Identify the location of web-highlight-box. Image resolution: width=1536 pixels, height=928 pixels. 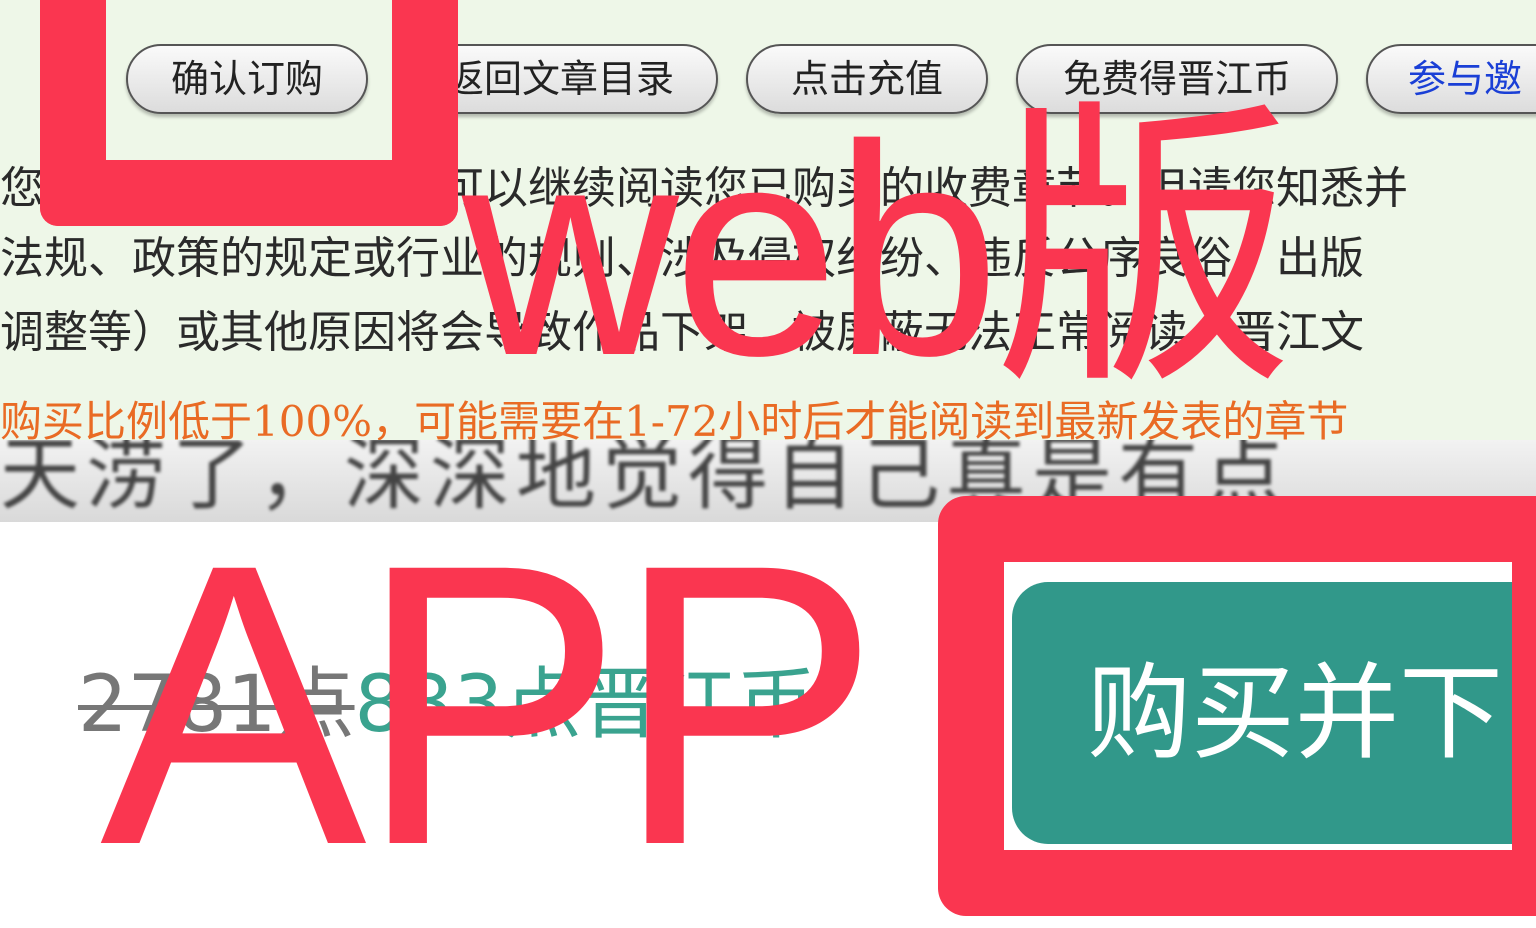
(249, 113).